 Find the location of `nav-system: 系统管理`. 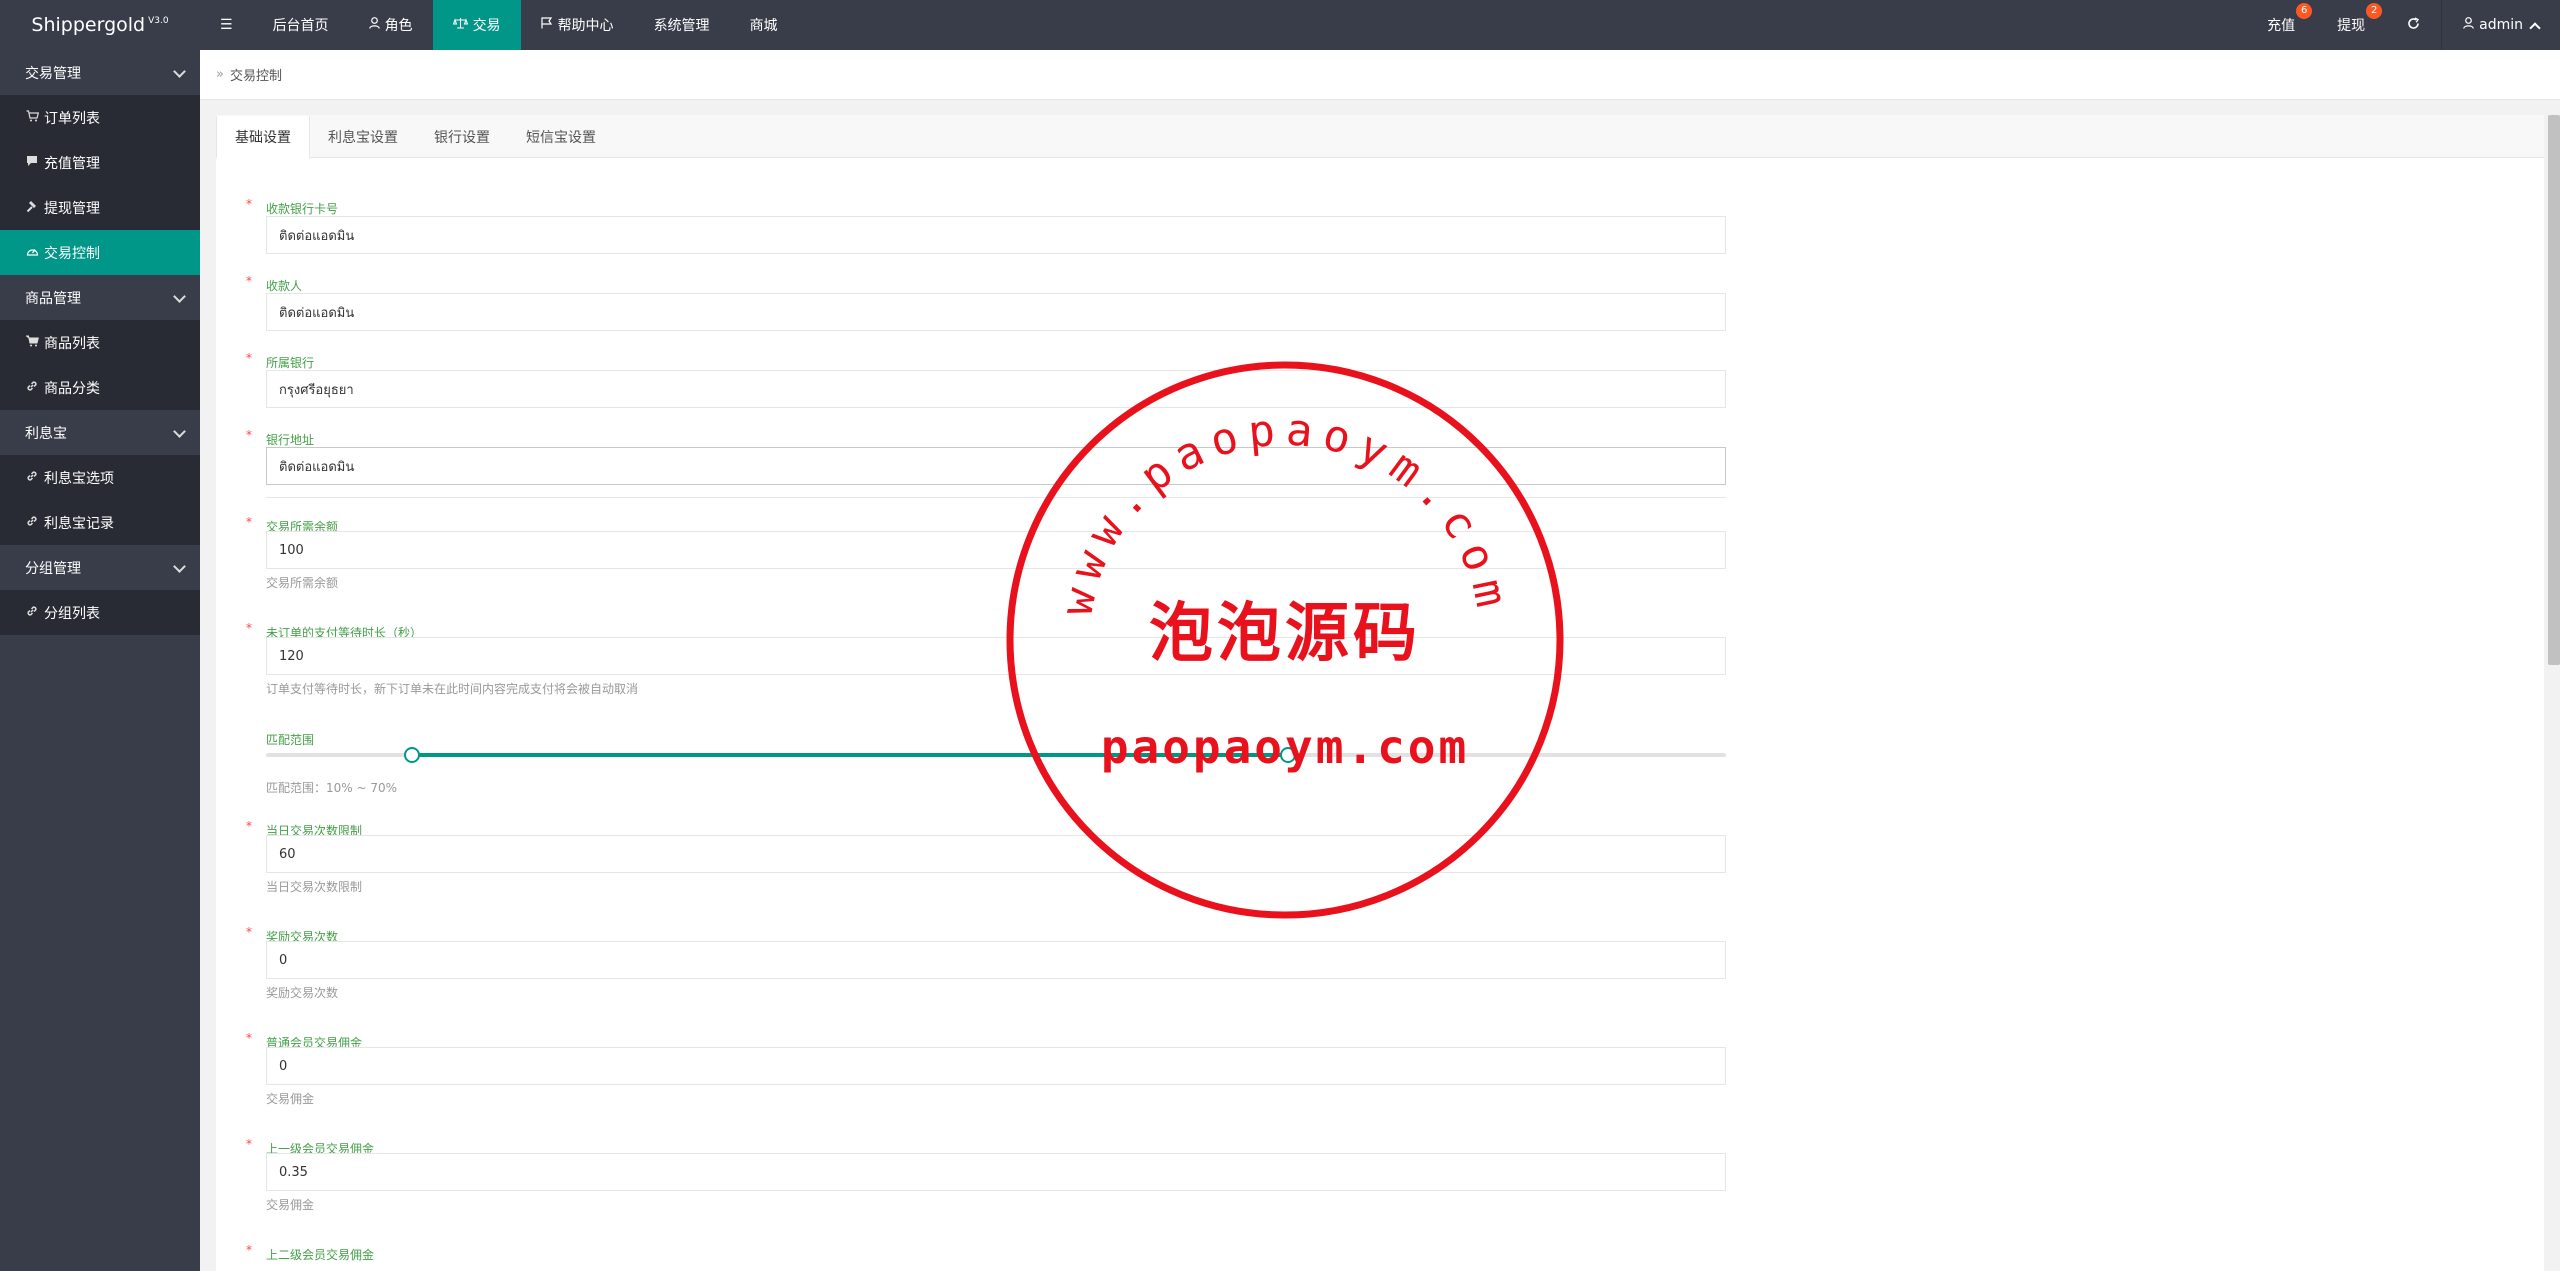

nav-system: 系统管理 is located at coordinates (682, 25).